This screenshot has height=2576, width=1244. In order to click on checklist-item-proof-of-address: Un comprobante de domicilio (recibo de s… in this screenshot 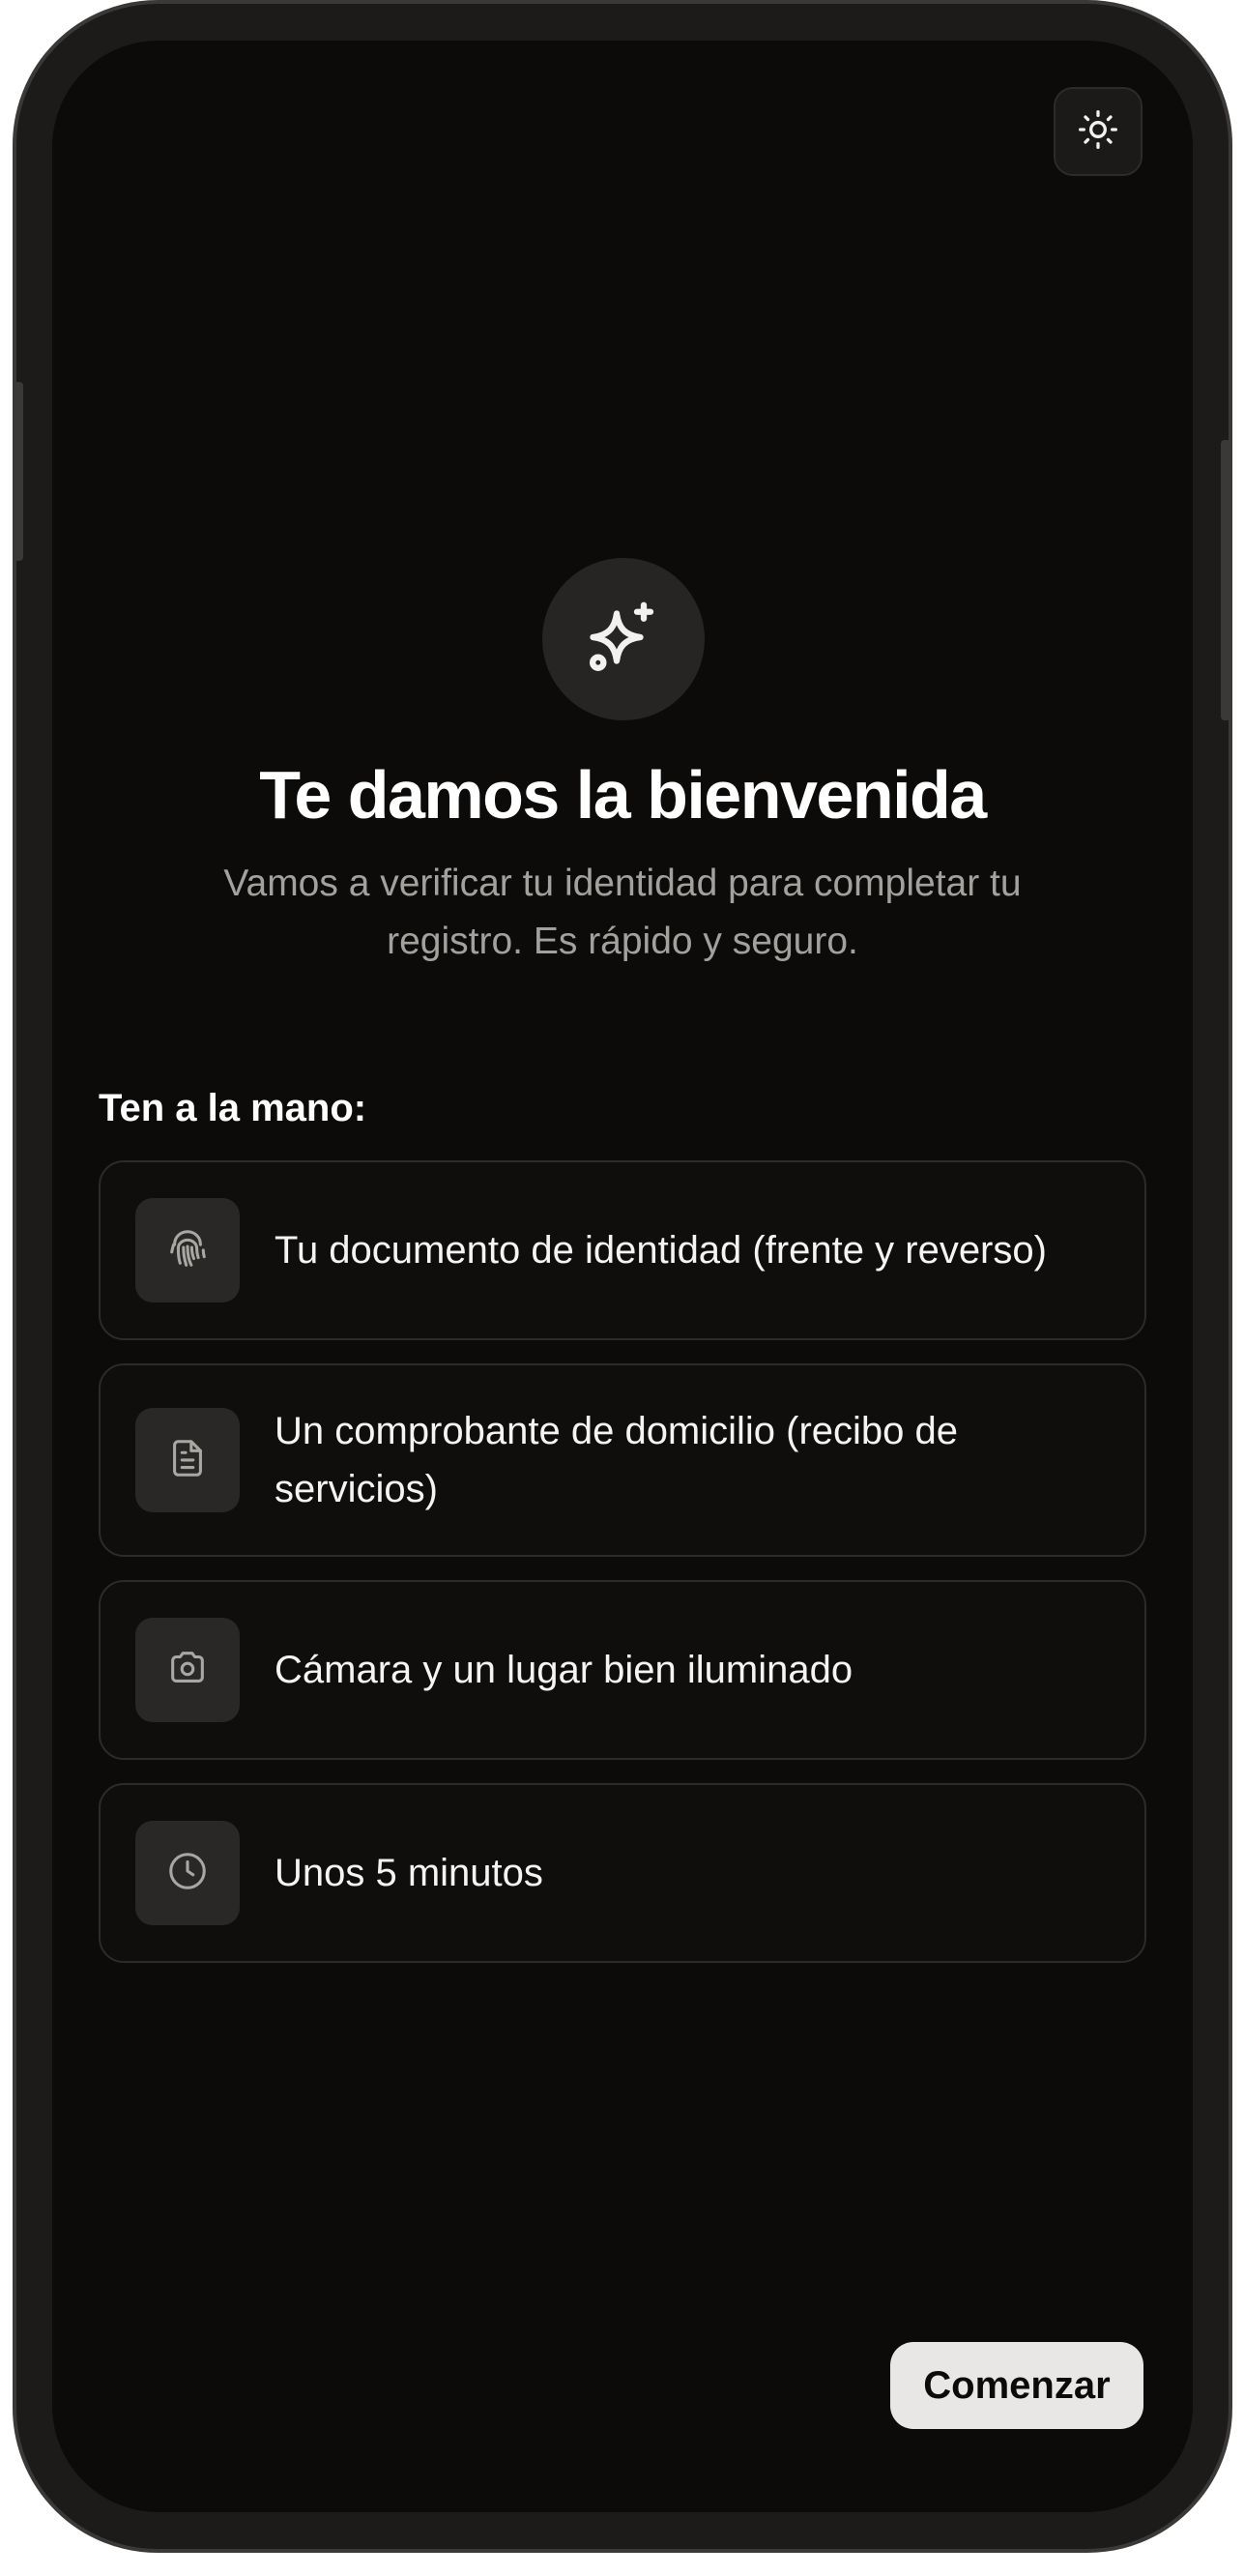, I will do `click(622, 1460)`.